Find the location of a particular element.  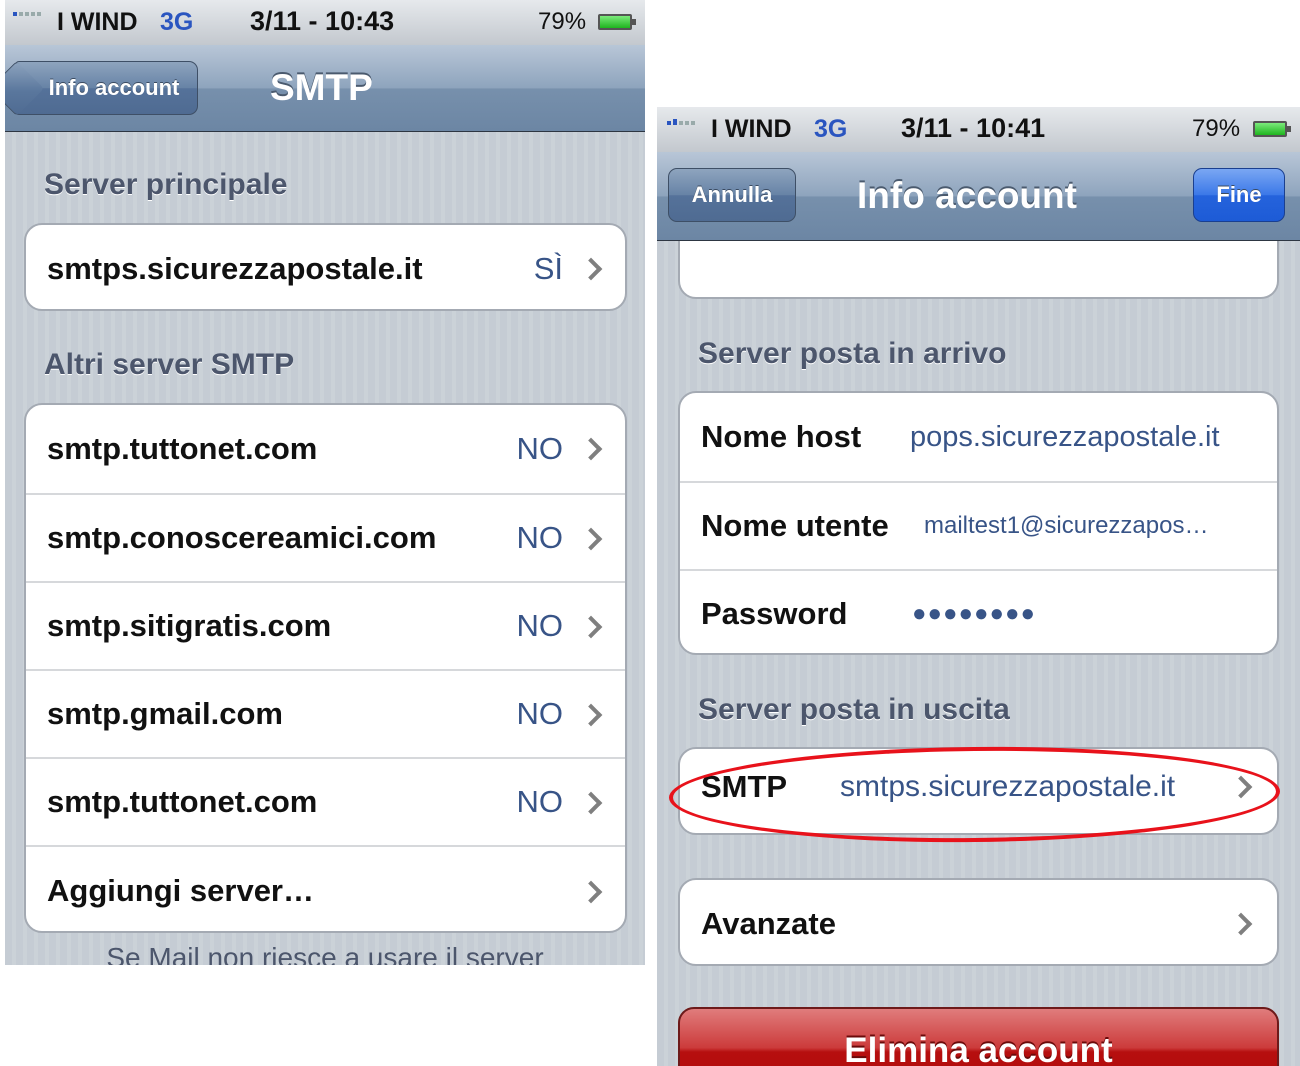

password-label: Password is located at coordinates (774, 613).